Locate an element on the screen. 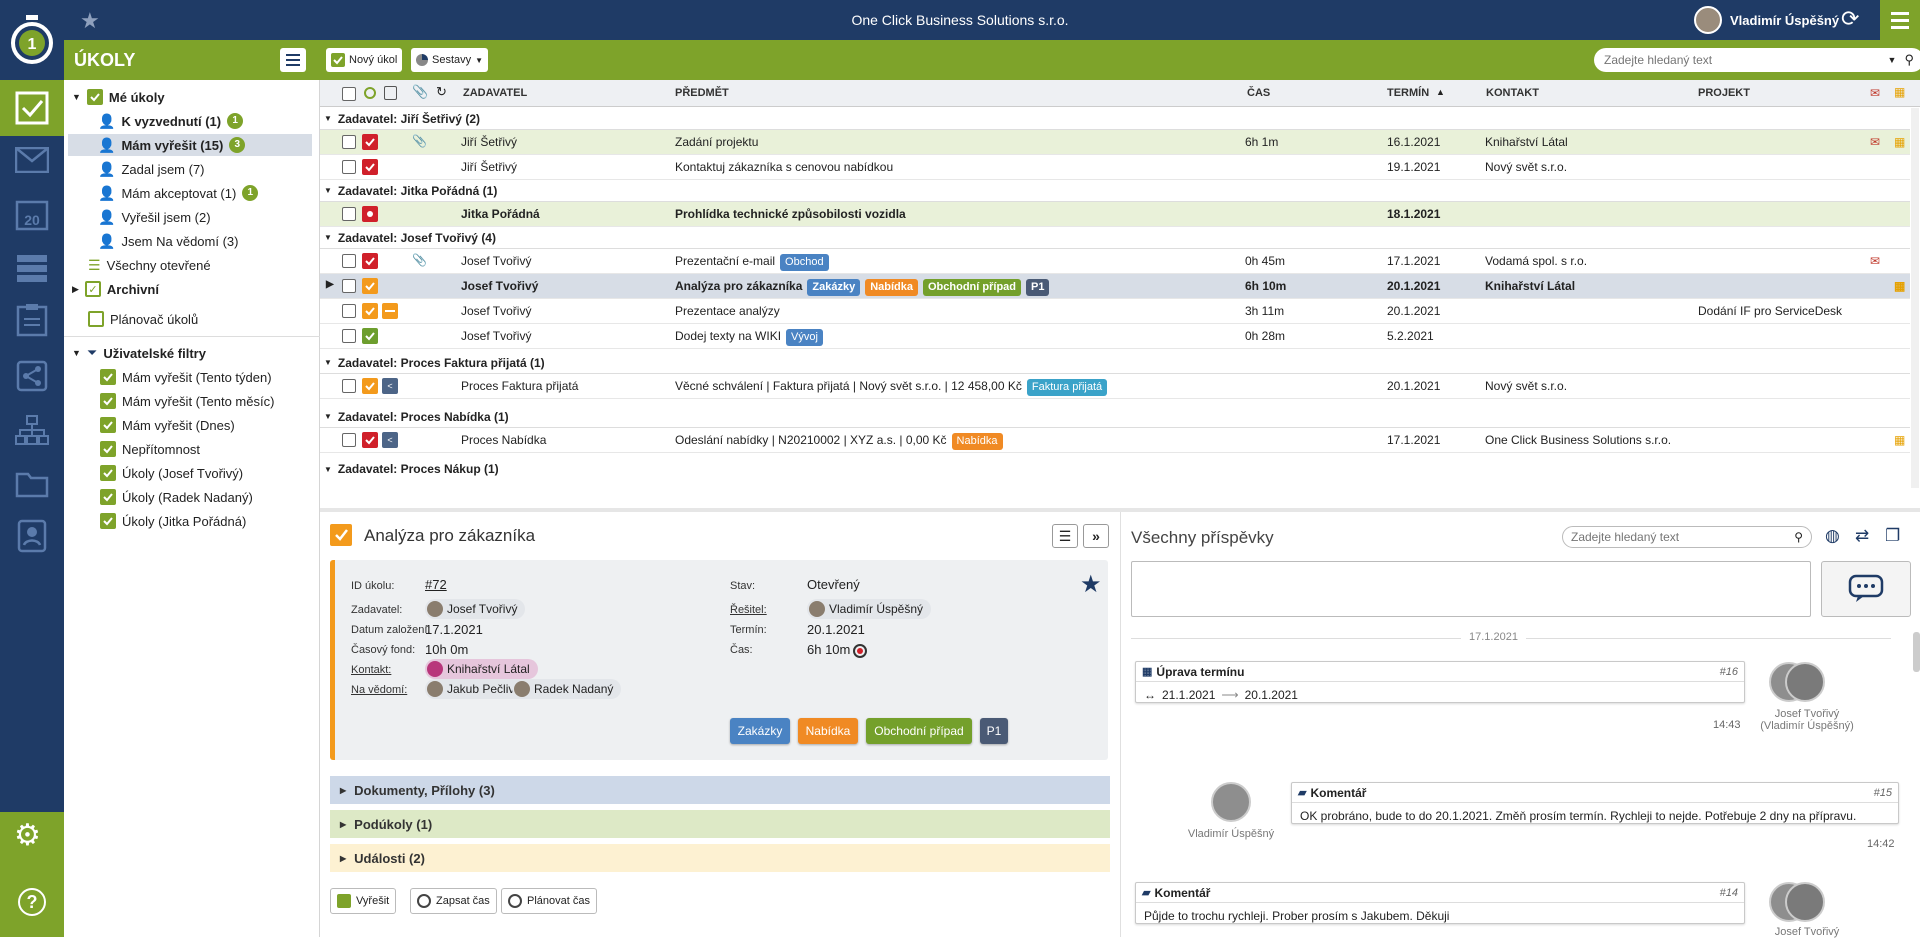  col-requester: ZADAVATEL is located at coordinates (495, 93).